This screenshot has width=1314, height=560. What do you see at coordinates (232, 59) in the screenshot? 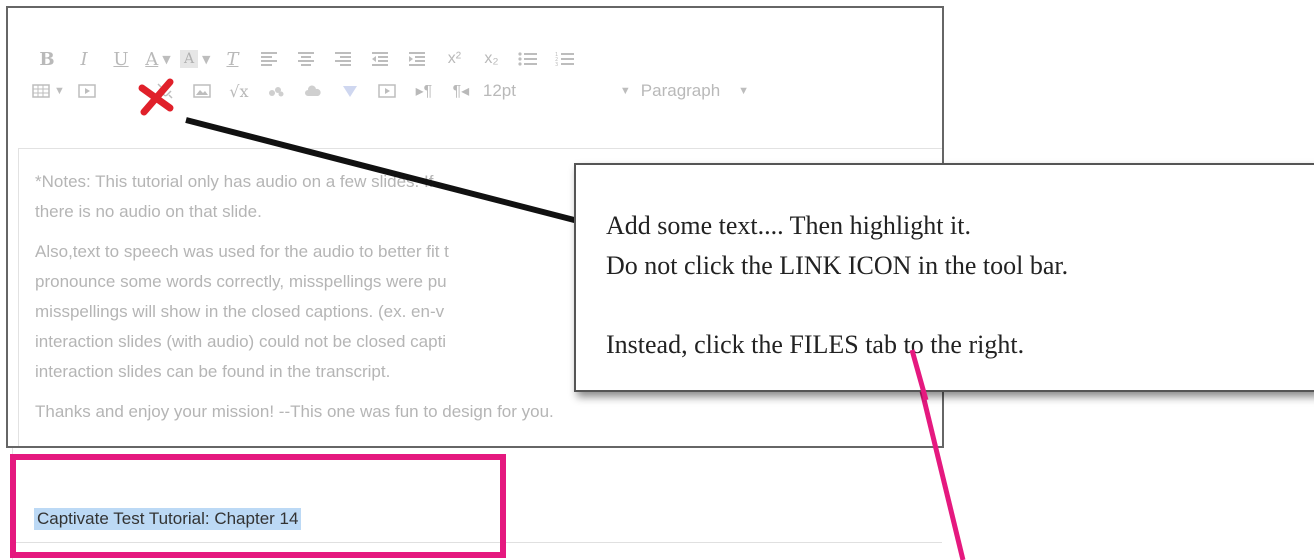
I see `clear-formatting-button: T` at bounding box center [232, 59].